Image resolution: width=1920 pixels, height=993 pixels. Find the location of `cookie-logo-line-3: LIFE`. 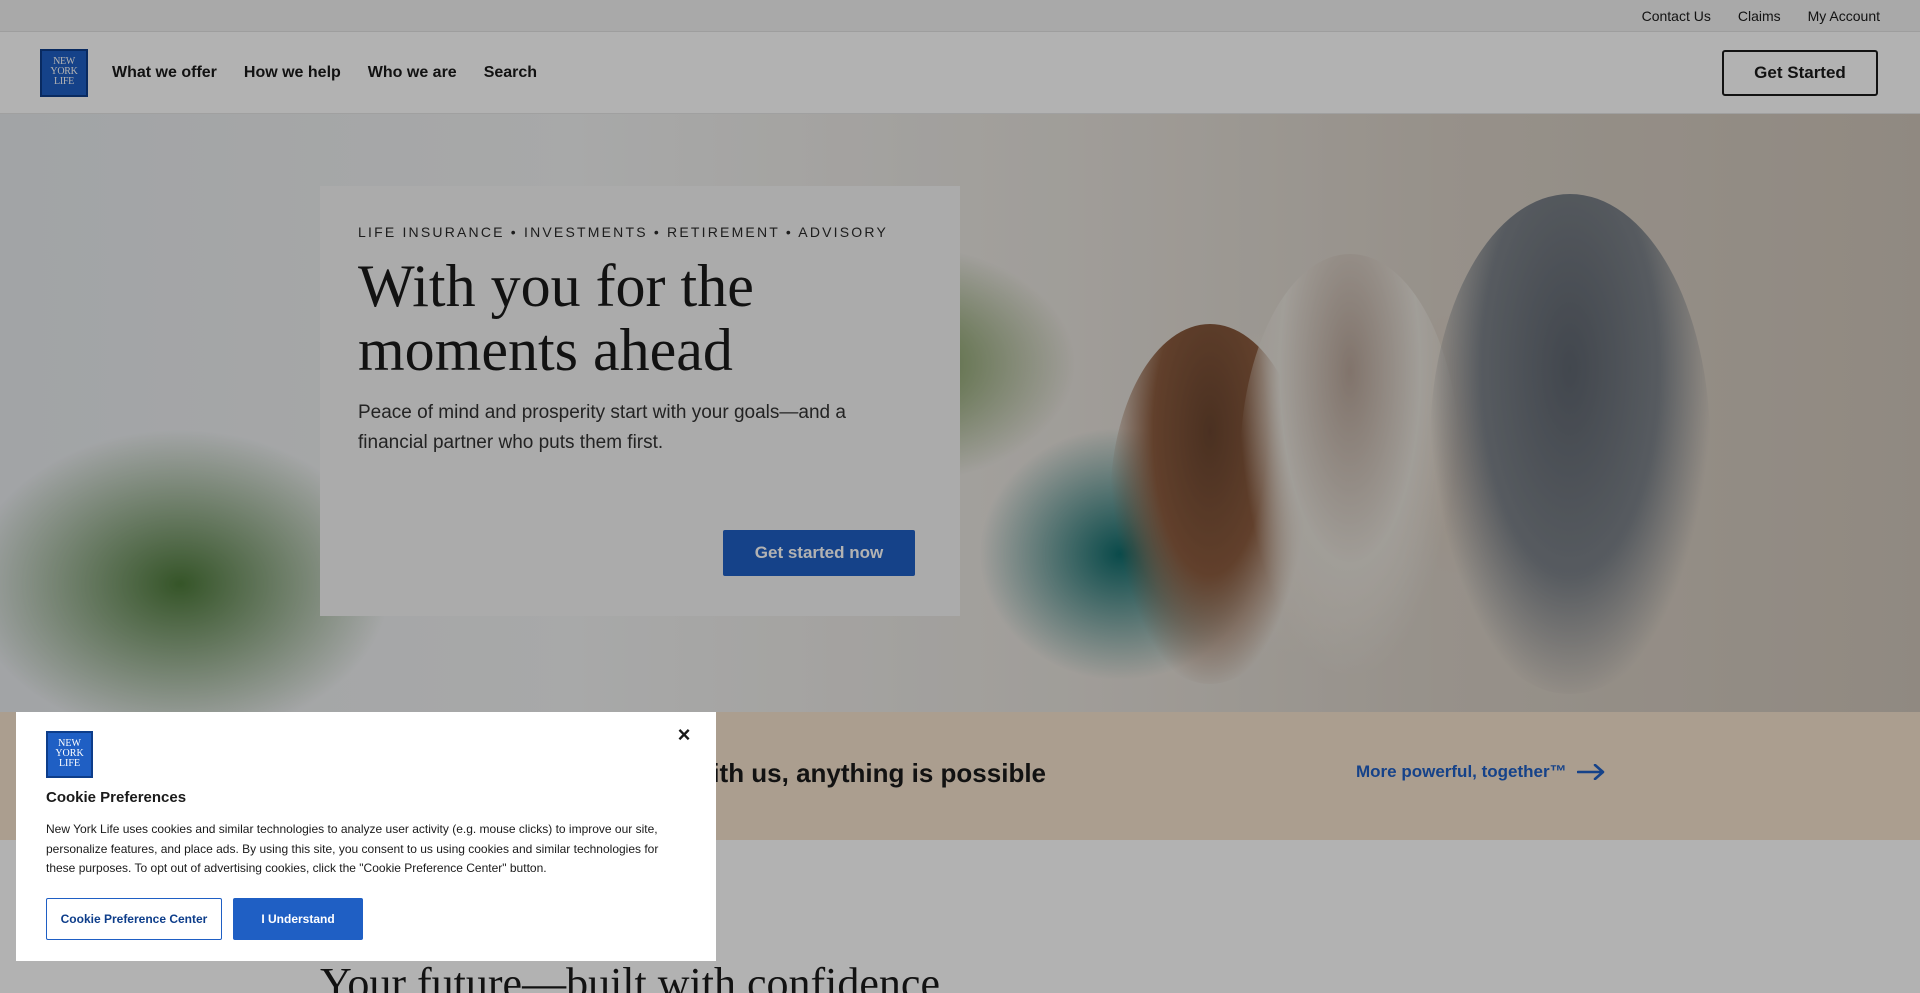

cookie-logo-line-3: LIFE is located at coordinates (69, 763).